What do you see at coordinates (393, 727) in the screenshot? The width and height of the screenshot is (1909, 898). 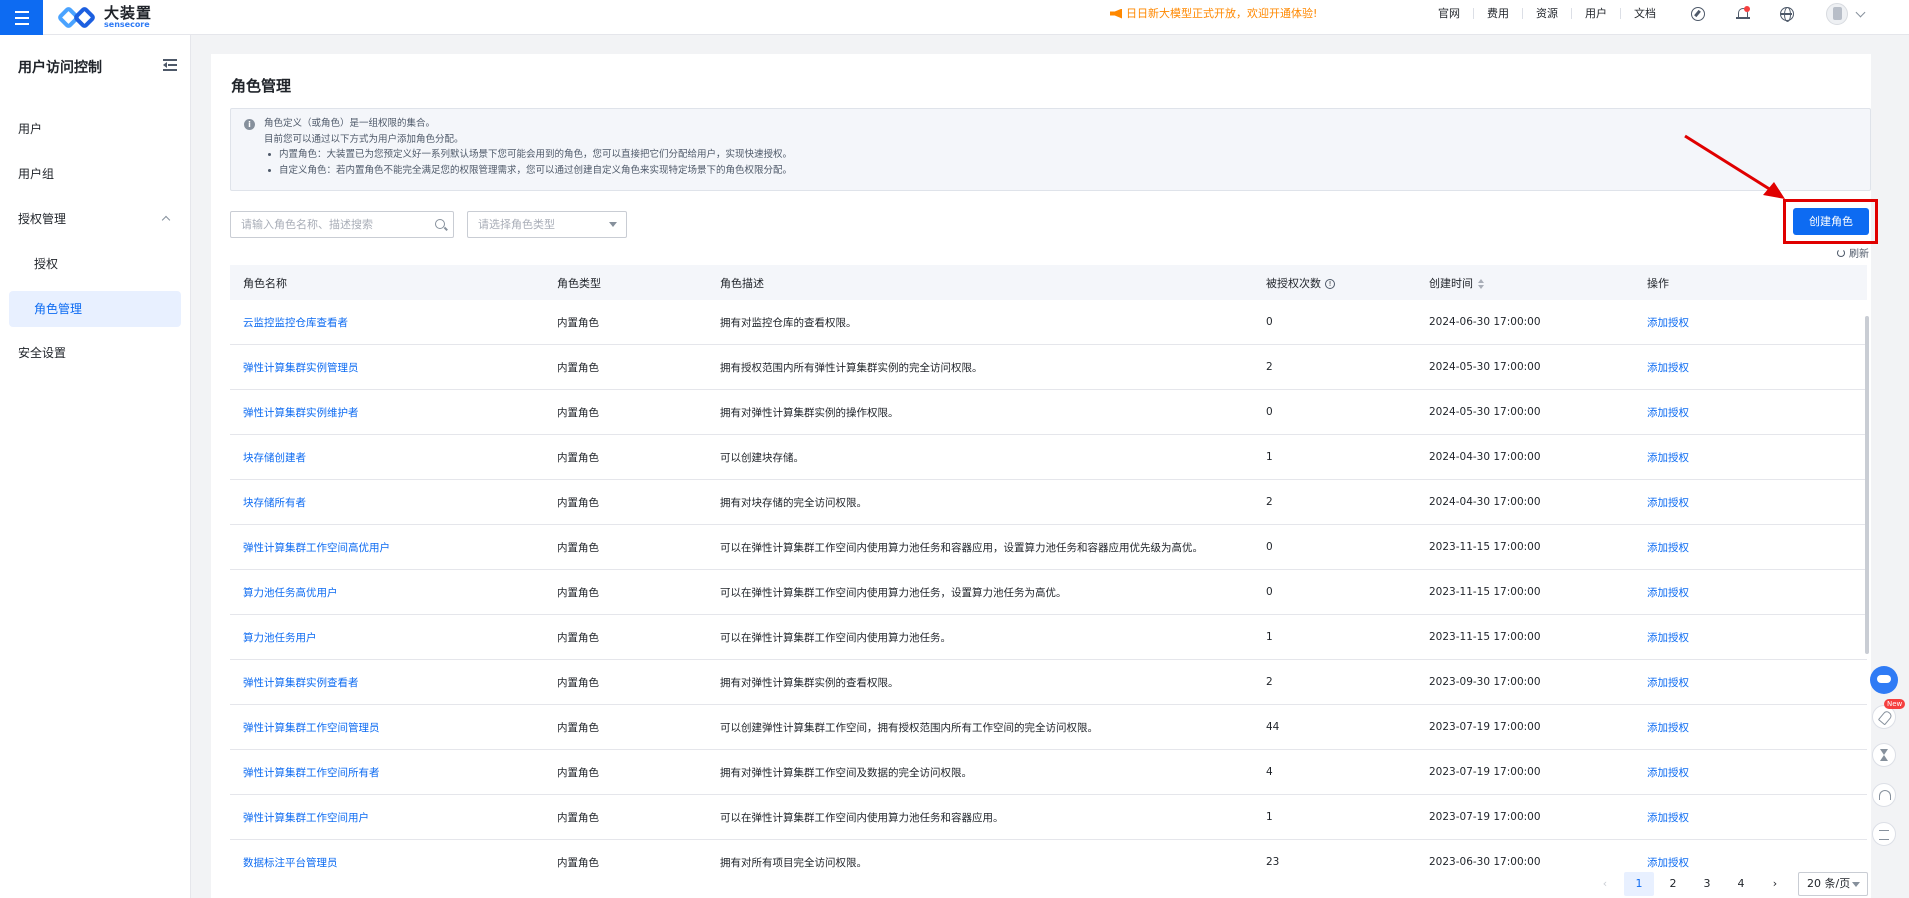 I see `role-name-link: 弹性计算集群工作空间管理员` at bounding box center [393, 727].